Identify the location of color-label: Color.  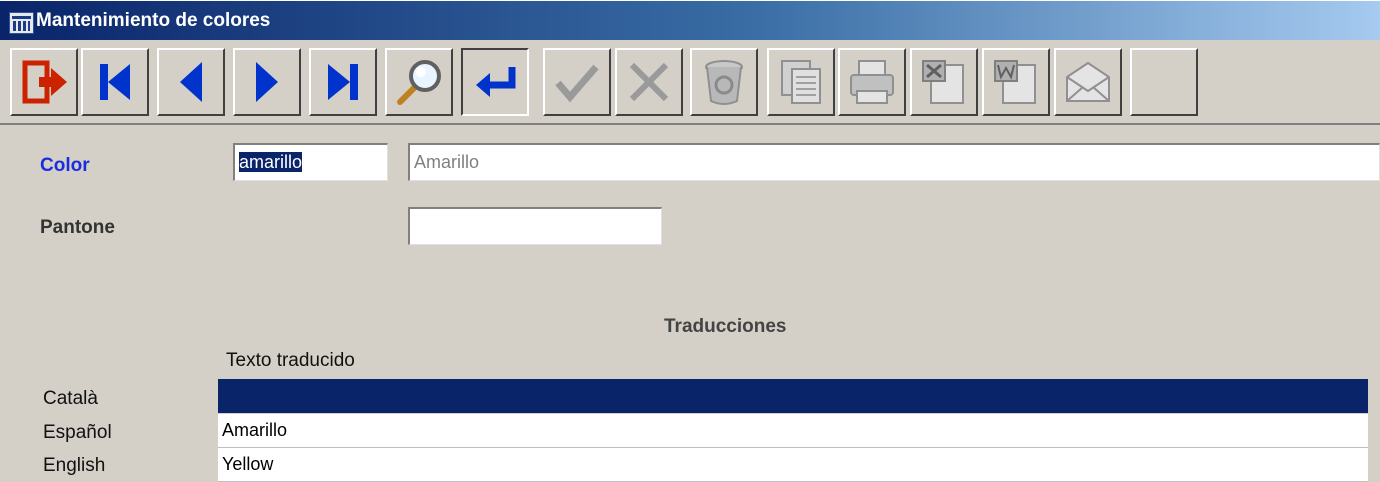
(65, 165).